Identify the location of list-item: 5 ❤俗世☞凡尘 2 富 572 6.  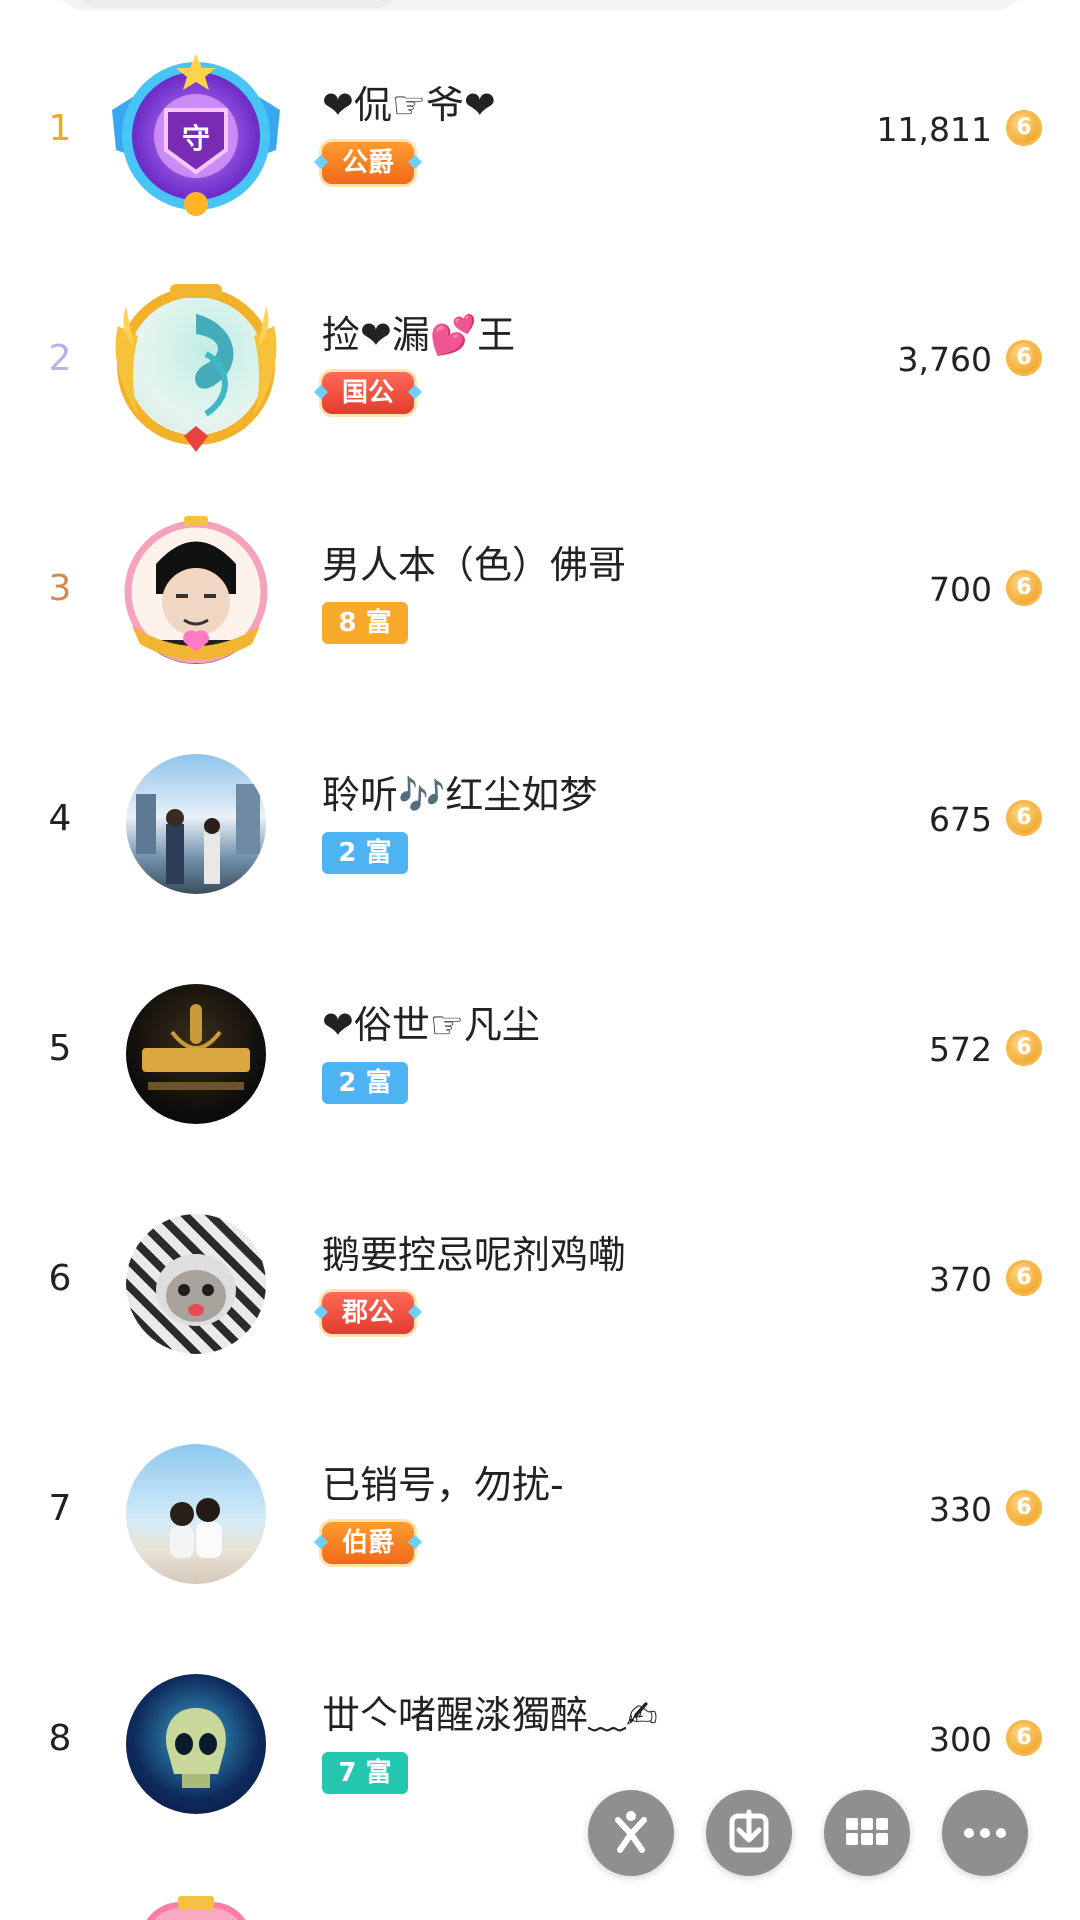
(540, 1053).